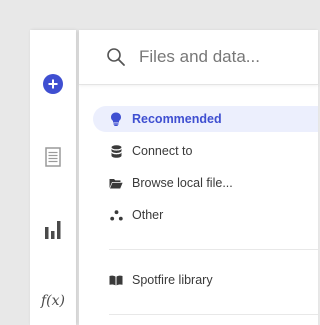 Image resolution: width=320 pixels, height=325 pixels. I want to click on add-button, so click(53, 84).